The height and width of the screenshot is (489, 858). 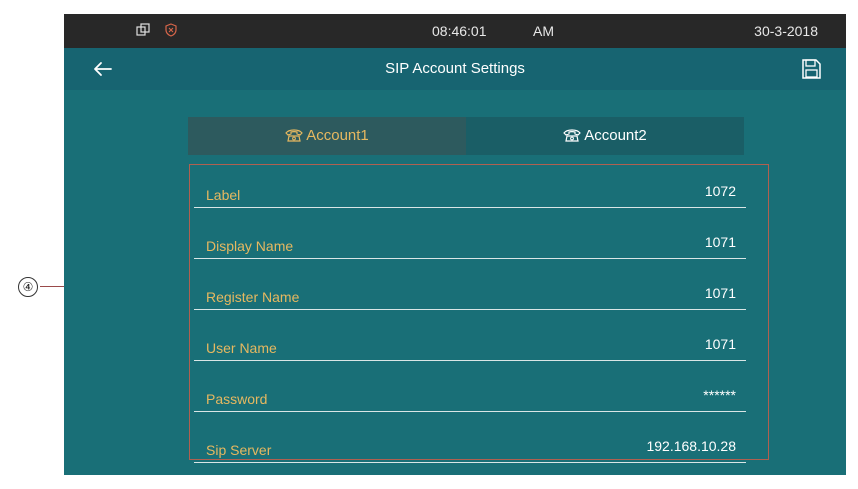 I want to click on tab-account1-label: Account1, so click(x=337, y=135).